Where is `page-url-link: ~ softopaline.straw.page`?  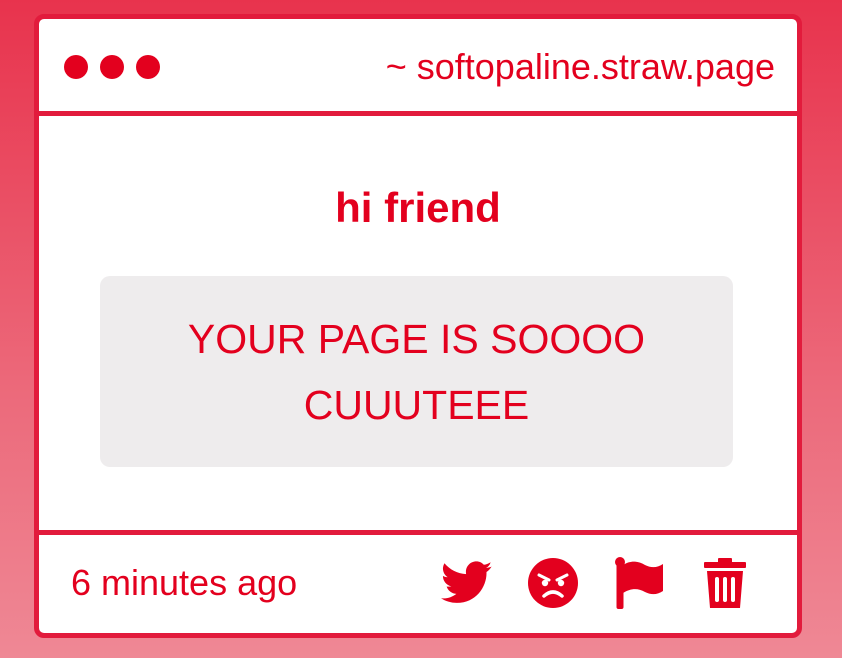
page-url-link: ~ softopaline.straw.page is located at coordinates (580, 67).